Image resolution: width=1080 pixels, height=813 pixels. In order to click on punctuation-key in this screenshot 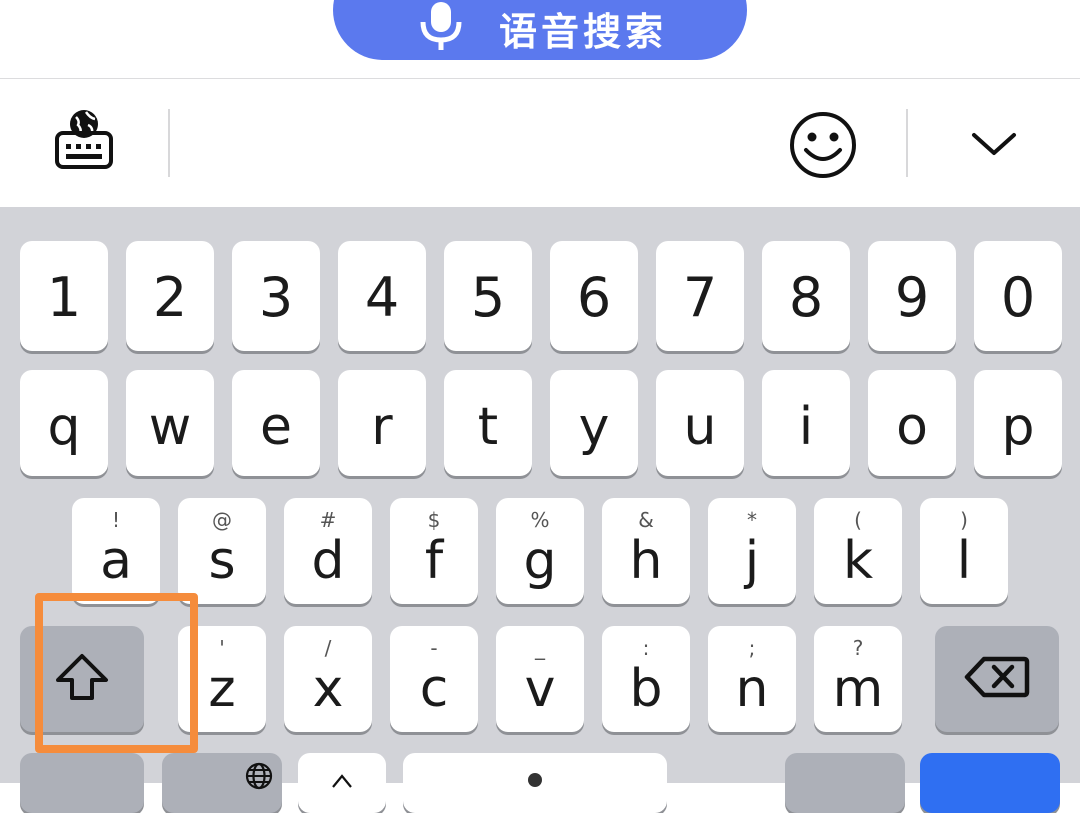, I will do `click(342, 783)`.